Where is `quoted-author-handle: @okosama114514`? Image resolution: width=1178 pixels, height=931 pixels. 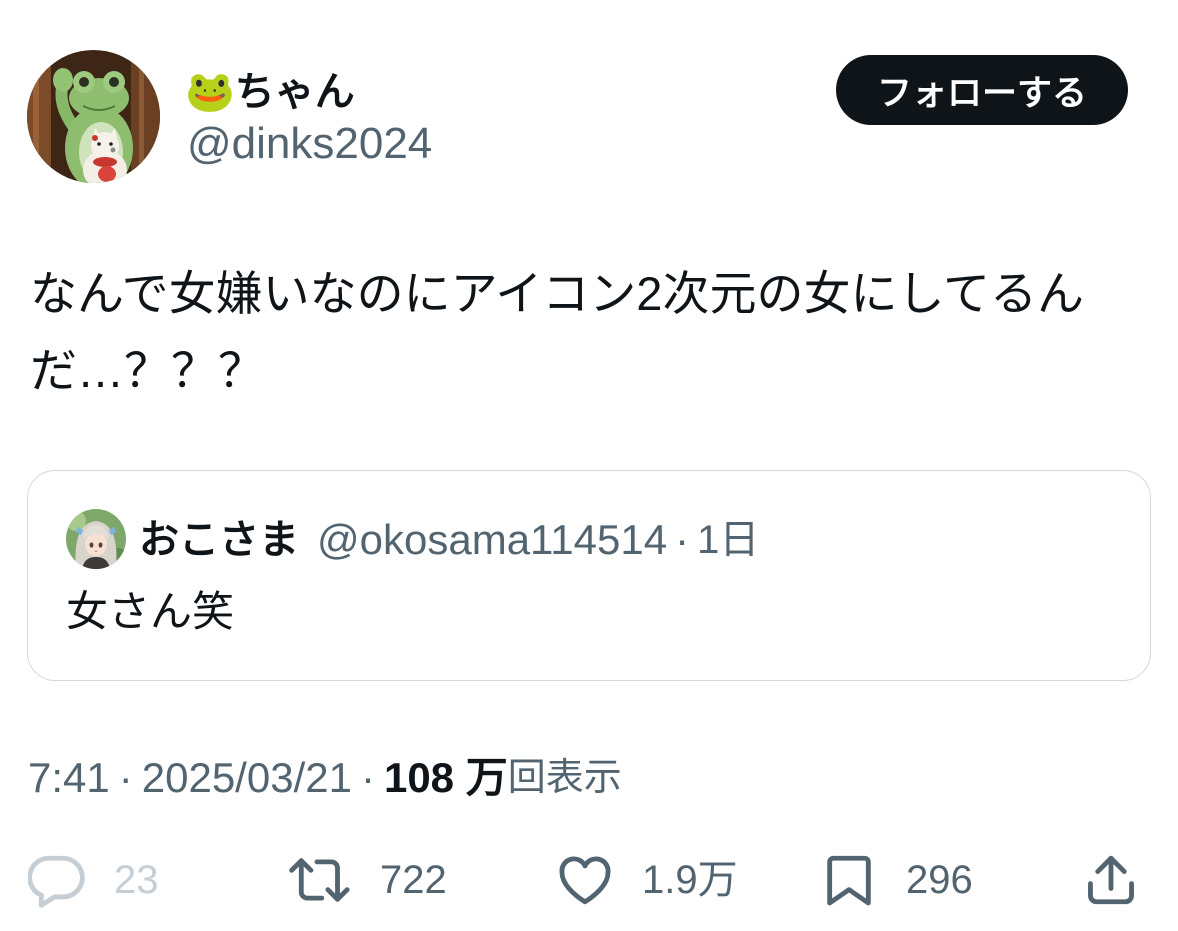
quoted-author-handle: @okosama114514 is located at coordinates (492, 539).